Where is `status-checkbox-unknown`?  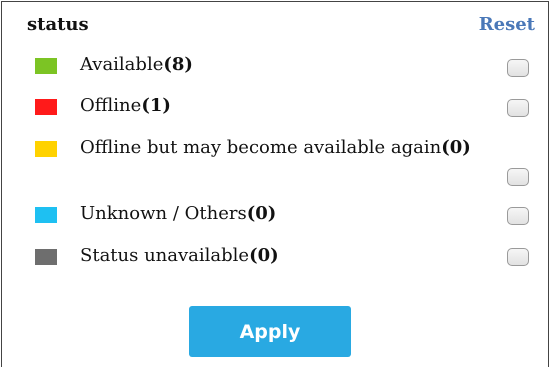 status-checkbox-unknown is located at coordinates (518, 216).